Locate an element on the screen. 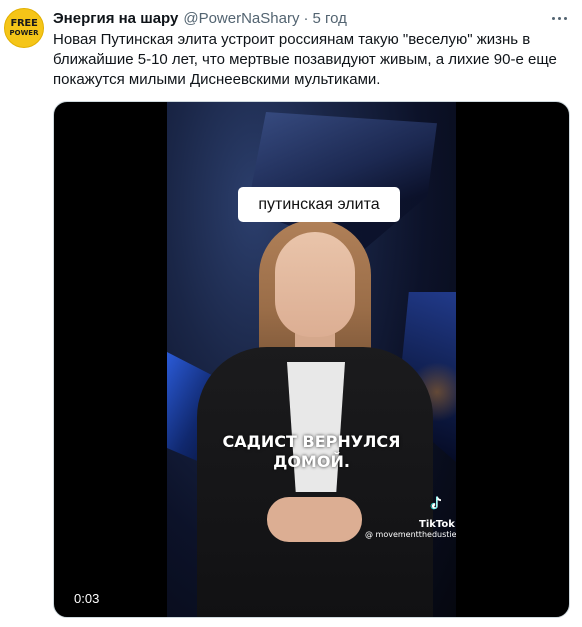 This screenshot has height=627, width=582. avatar-text-line2: POWER is located at coordinates (24, 33).